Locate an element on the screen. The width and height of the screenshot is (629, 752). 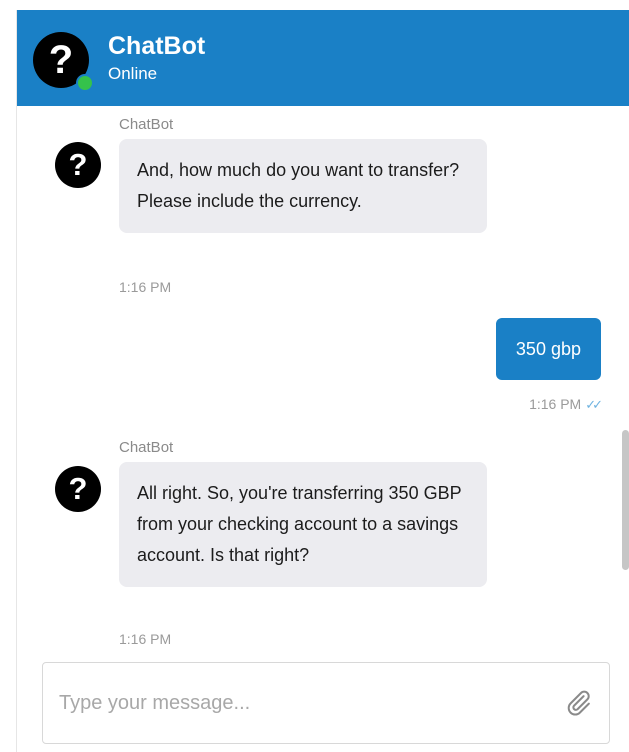
double-check-icon: ✓✓ is located at coordinates (594, 404).